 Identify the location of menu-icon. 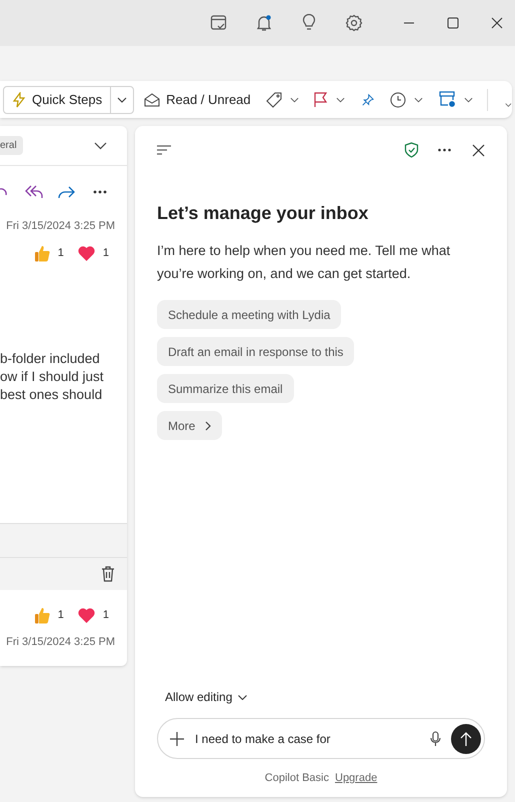
(164, 150).